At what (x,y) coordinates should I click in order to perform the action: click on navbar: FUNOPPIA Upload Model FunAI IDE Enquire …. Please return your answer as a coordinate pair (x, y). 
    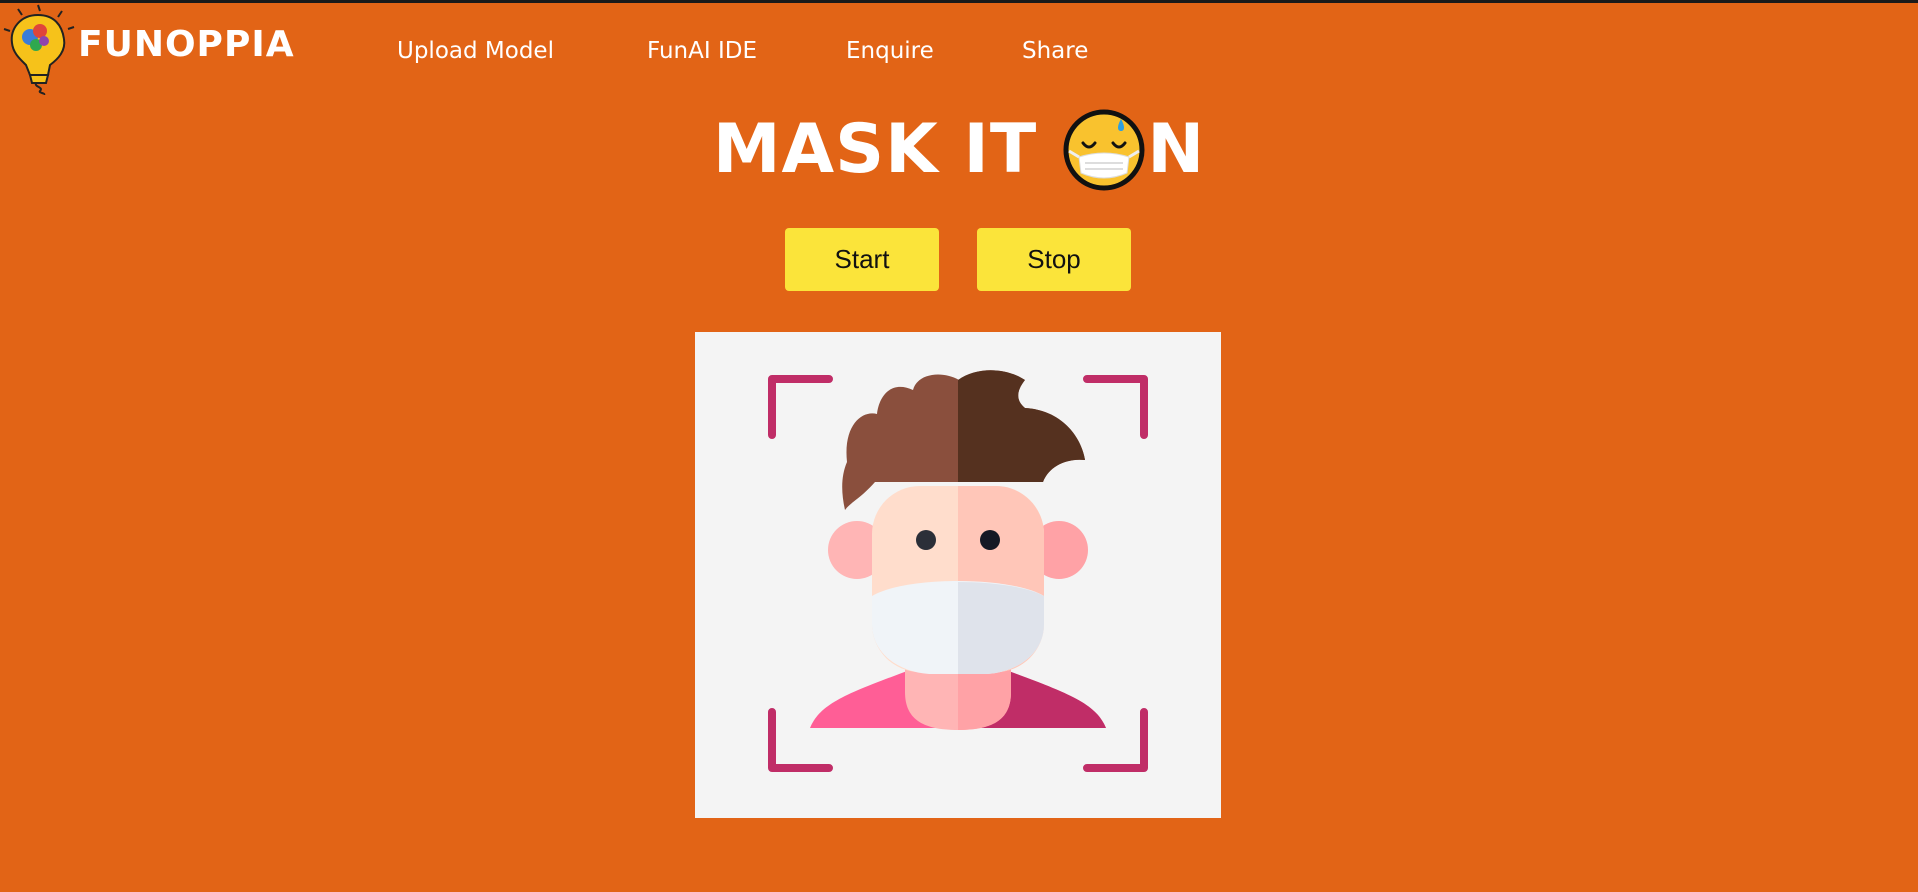
    Looking at the image, I should click on (959, 49).